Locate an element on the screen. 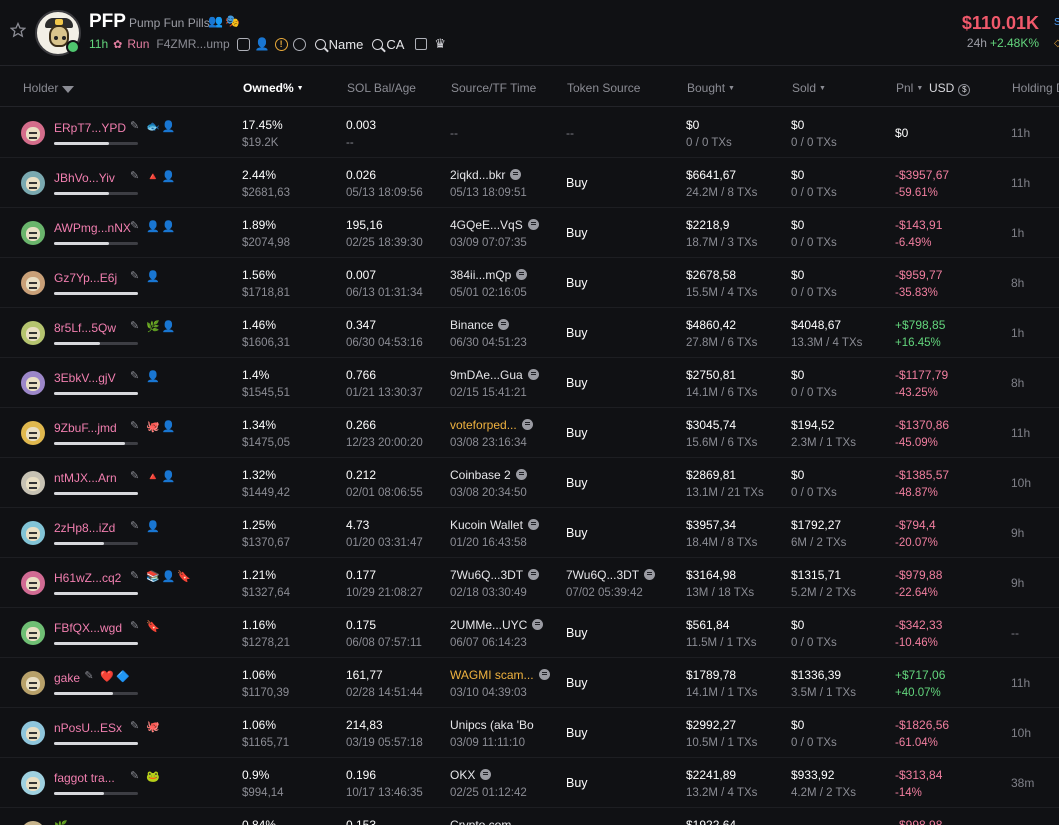  holder-address: ntMJX...Arn is located at coordinates (85, 478).